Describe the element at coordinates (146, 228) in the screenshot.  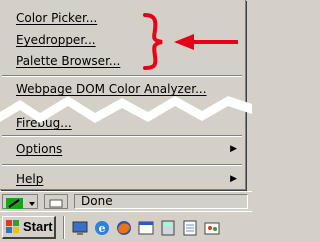
I see `window-icon` at that location.